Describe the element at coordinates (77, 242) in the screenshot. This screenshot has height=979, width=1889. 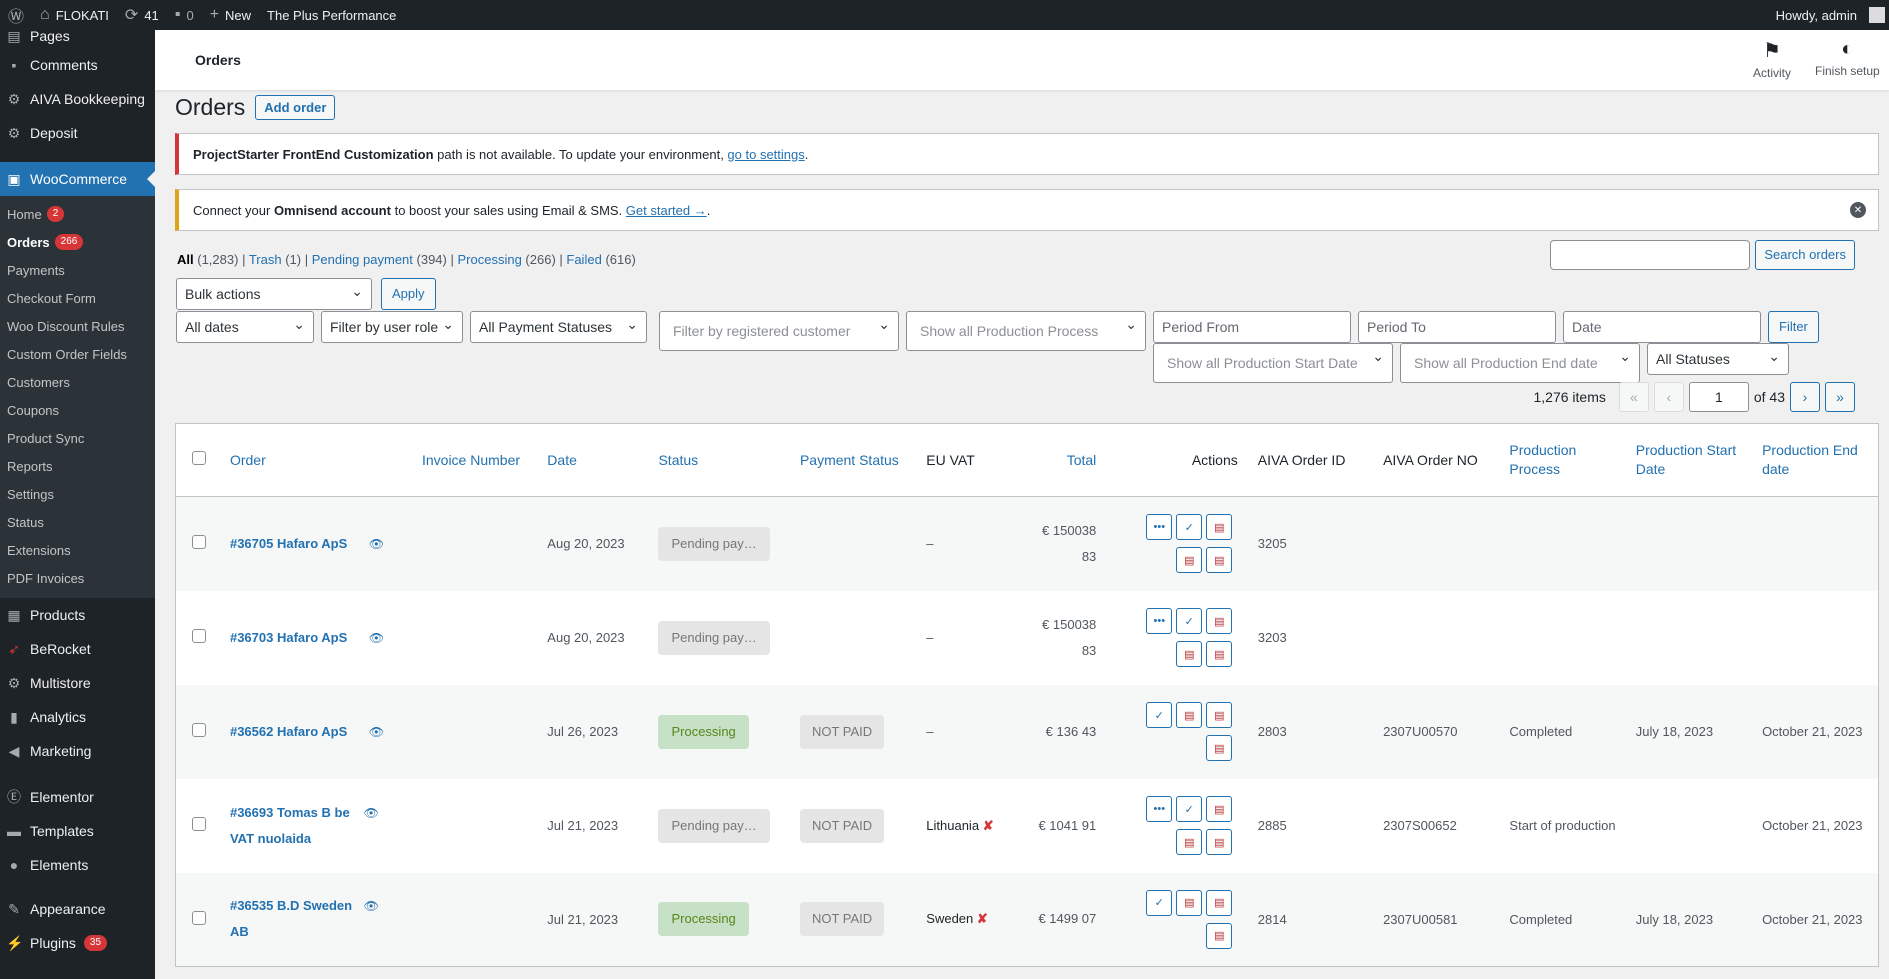
I see `submenu-orders: Orders 266` at that location.